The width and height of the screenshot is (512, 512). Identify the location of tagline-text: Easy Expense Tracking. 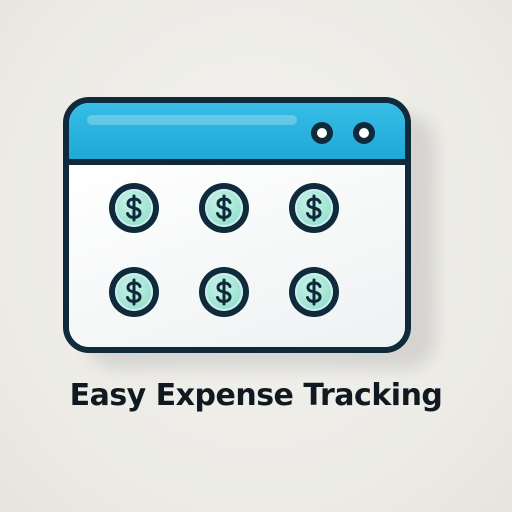
(256, 395).